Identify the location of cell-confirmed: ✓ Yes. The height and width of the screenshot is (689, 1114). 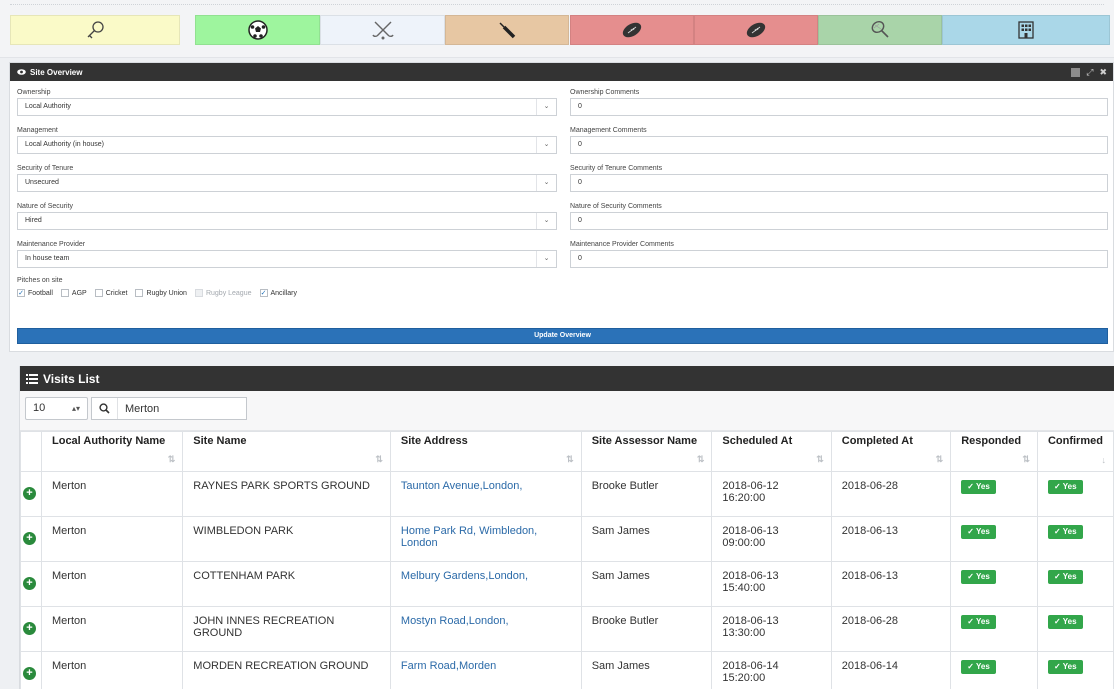
(1075, 670).